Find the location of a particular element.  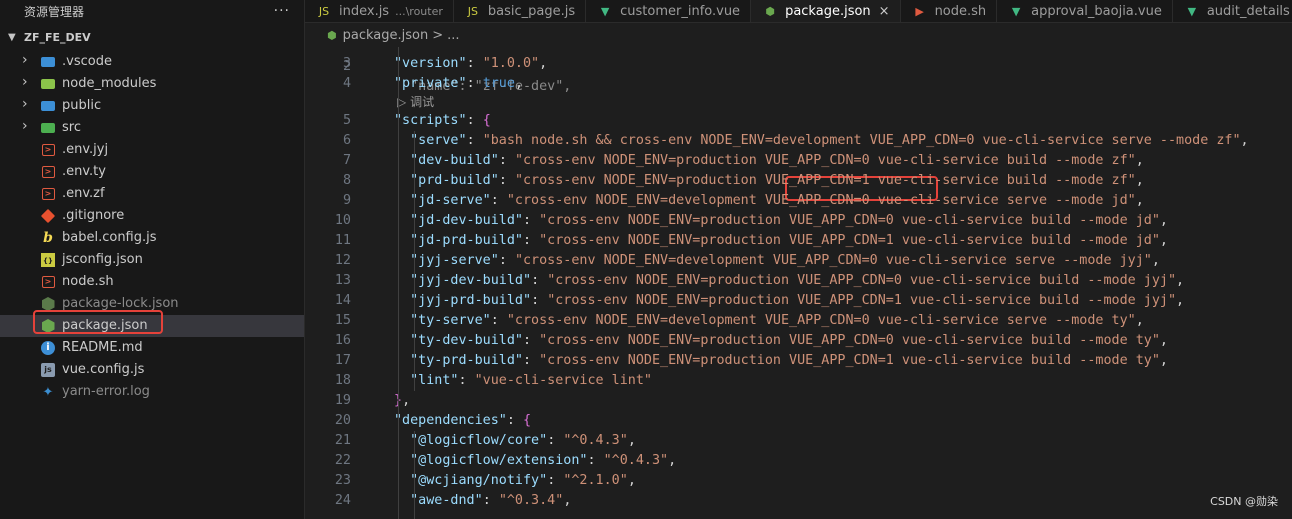

tab-index-js: JS index.js ...\router is located at coordinates (379, 11).